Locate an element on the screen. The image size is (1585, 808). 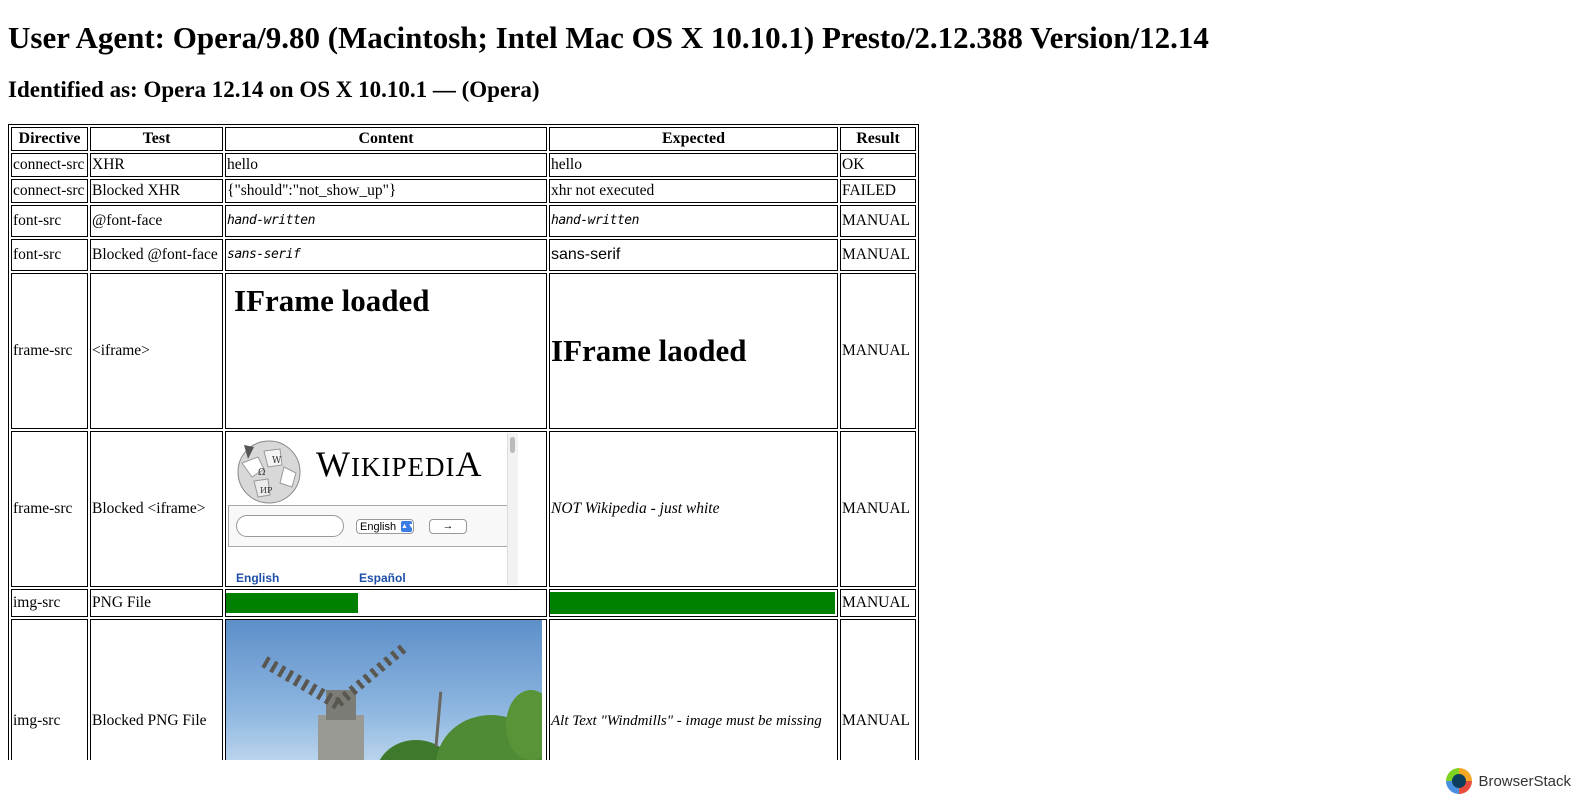
scrollbar-thumb is located at coordinates (512, 445).